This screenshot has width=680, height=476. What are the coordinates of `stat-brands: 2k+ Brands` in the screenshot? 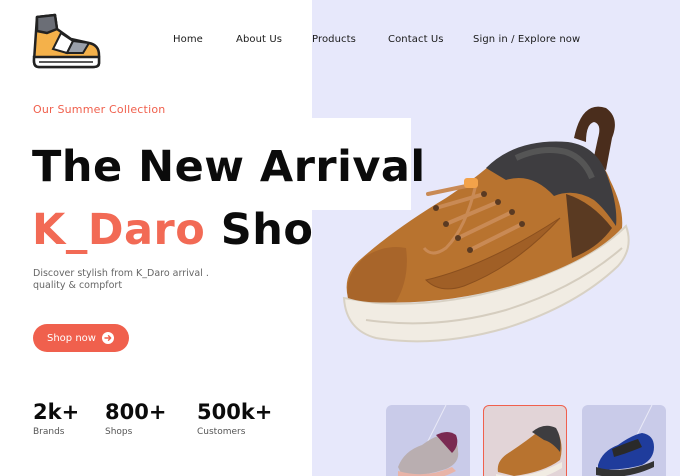 It's located at (56, 418).